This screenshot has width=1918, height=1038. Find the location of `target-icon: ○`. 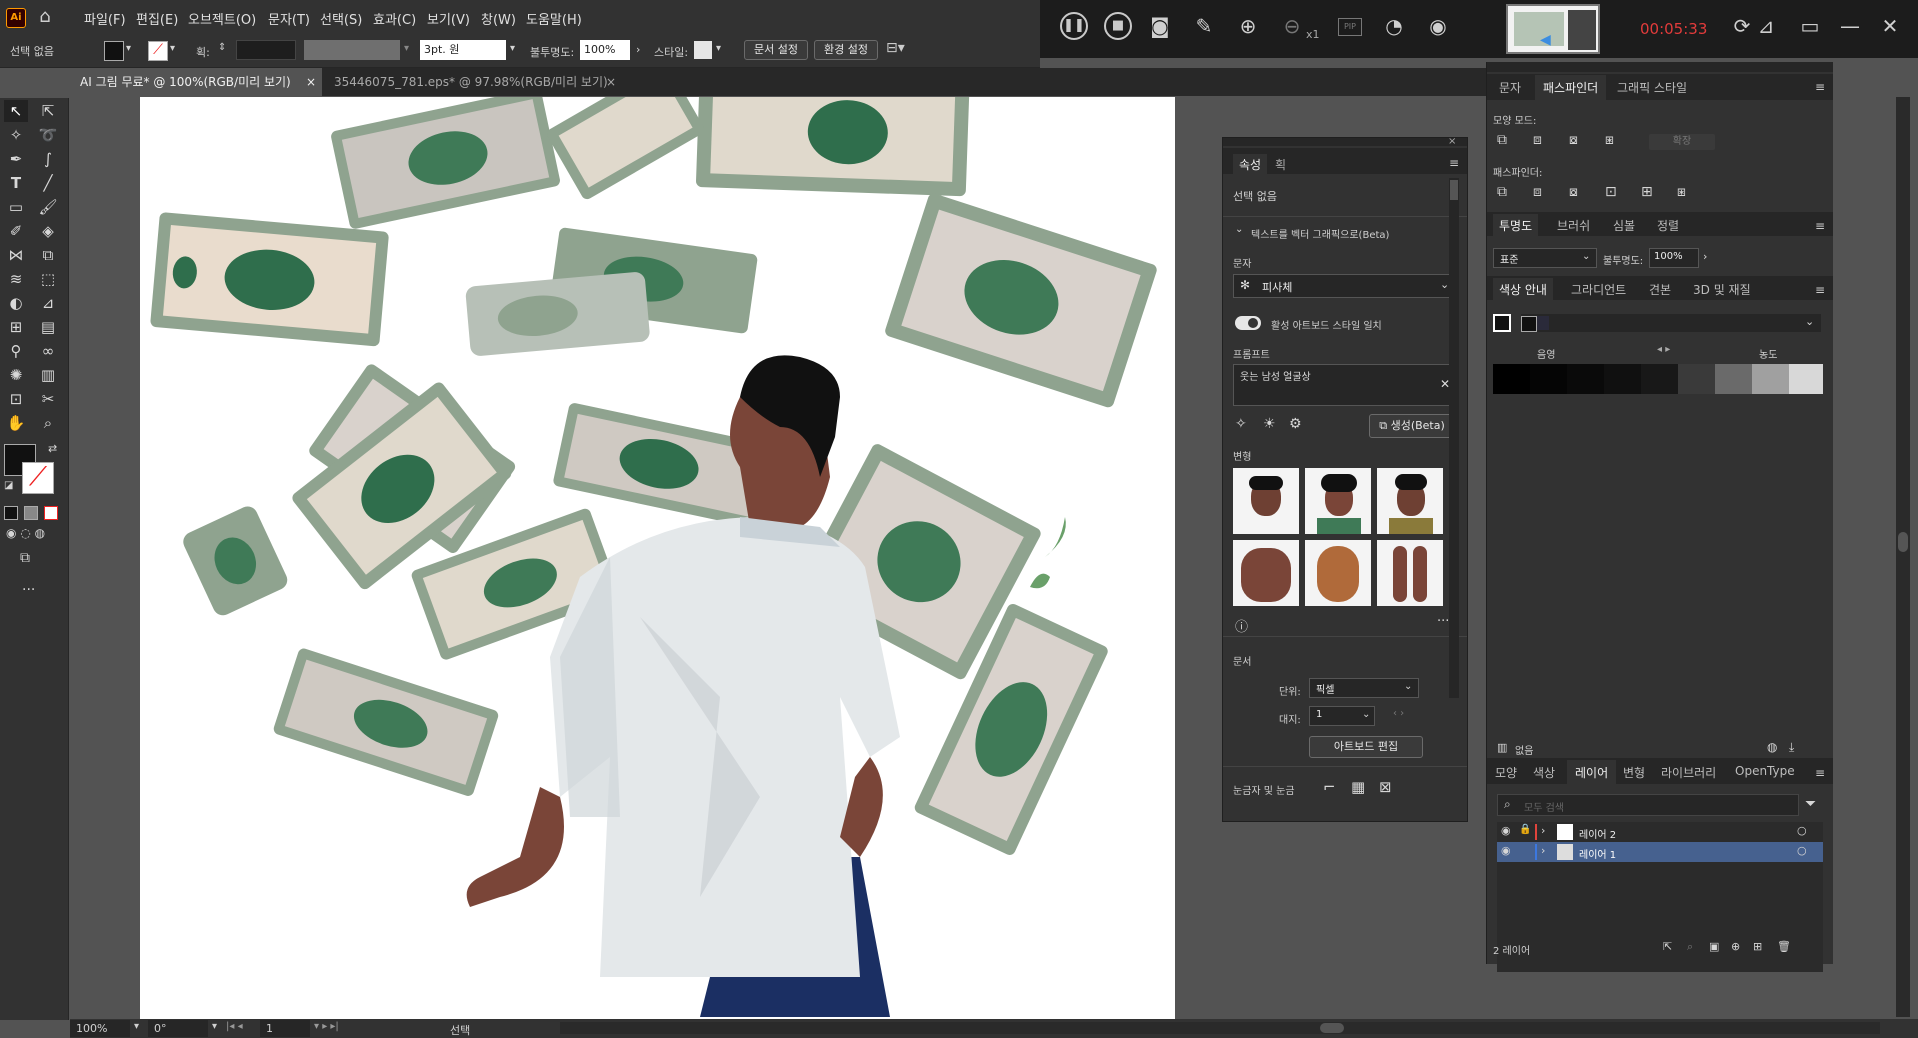

target-icon: ○ is located at coordinates (1802, 830).